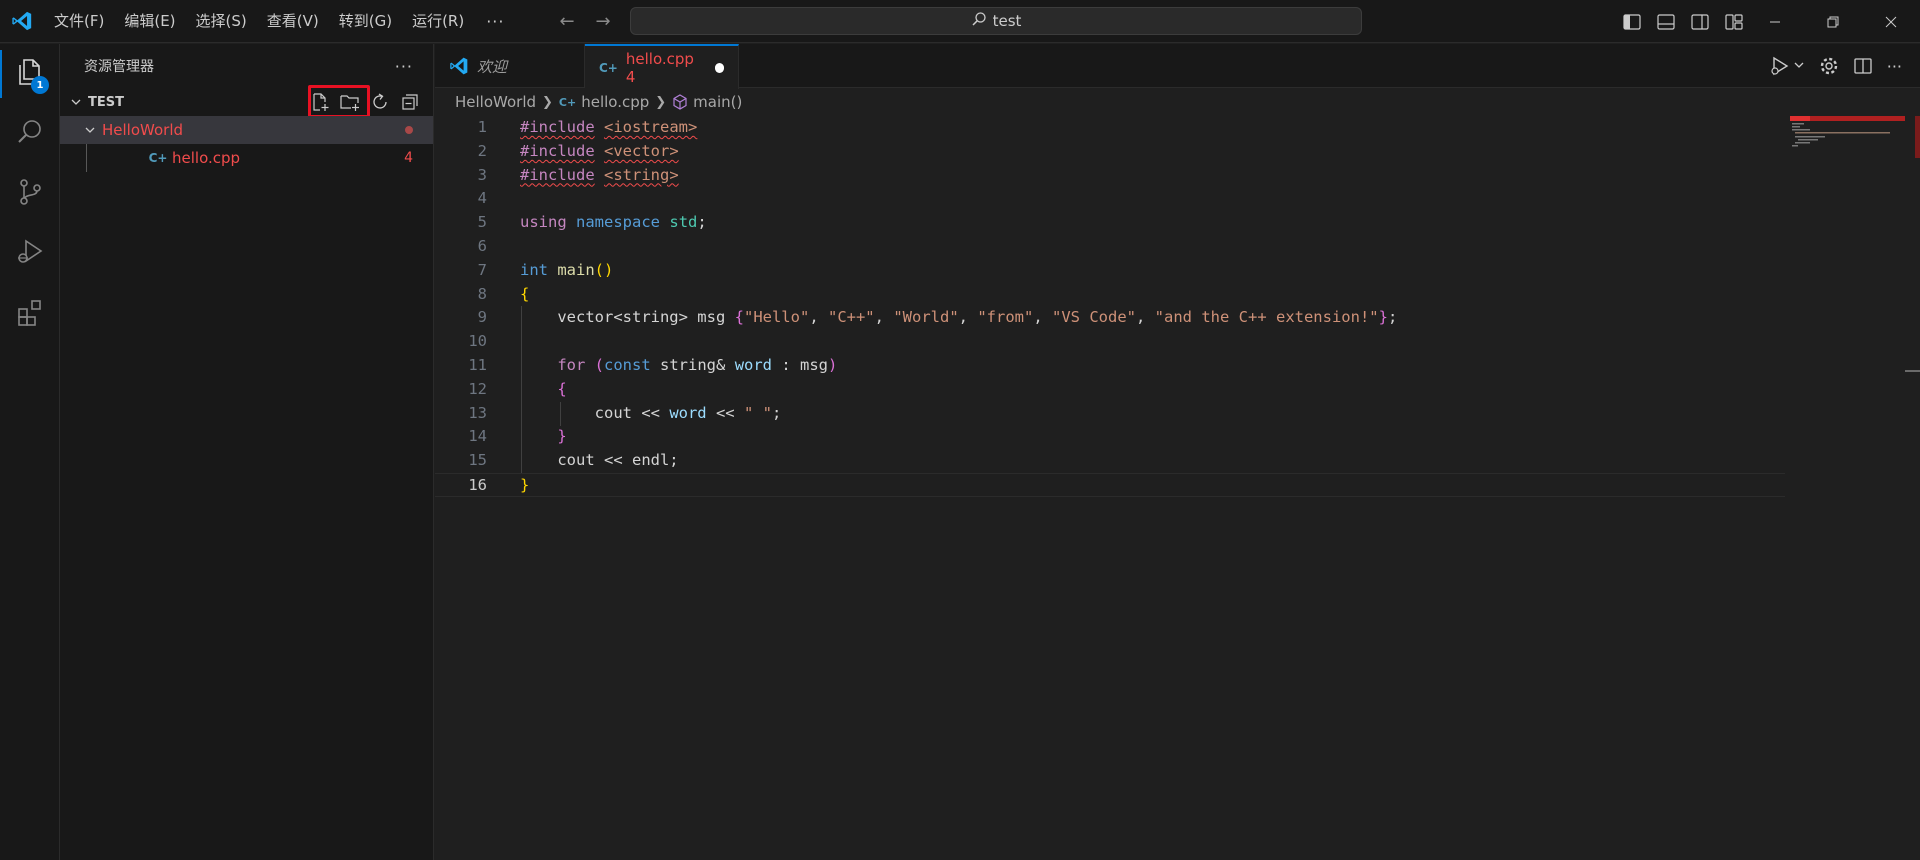  What do you see at coordinates (408, 158) in the screenshot?
I see `file-problem-count: 4` at bounding box center [408, 158].